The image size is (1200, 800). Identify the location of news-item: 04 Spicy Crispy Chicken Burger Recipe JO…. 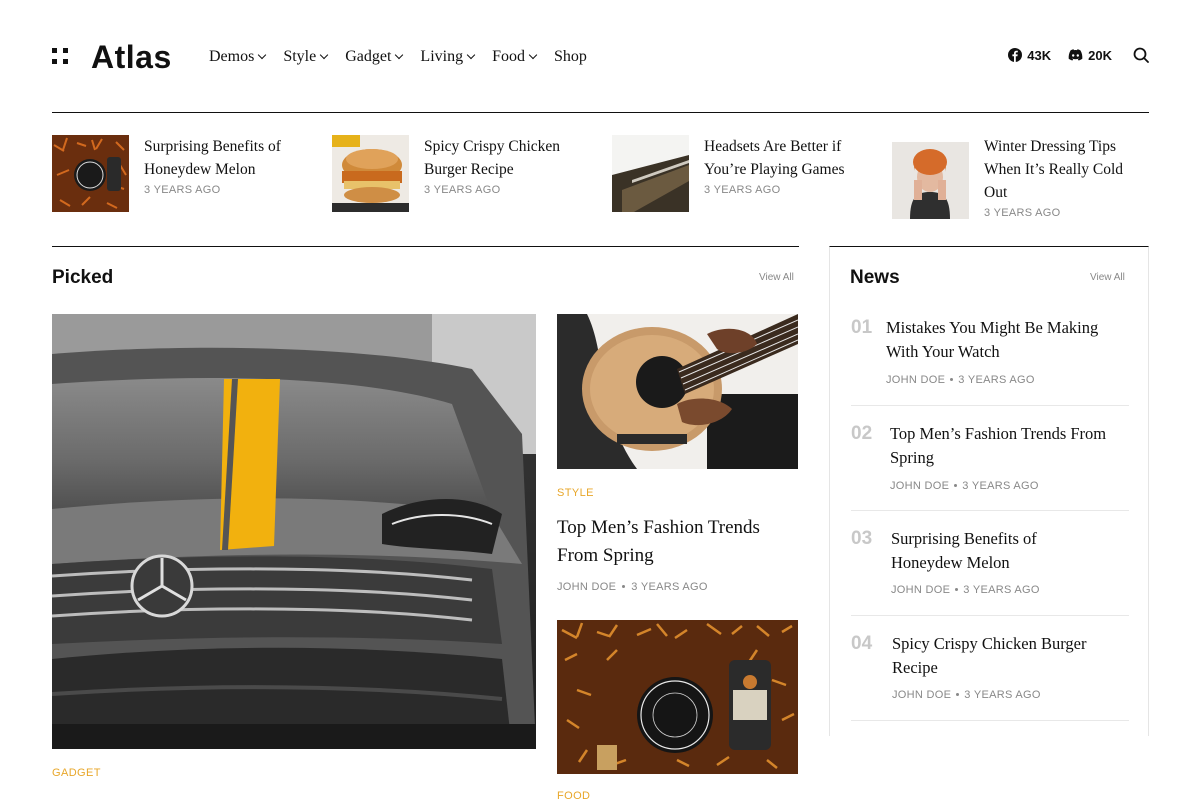
(990, 677).